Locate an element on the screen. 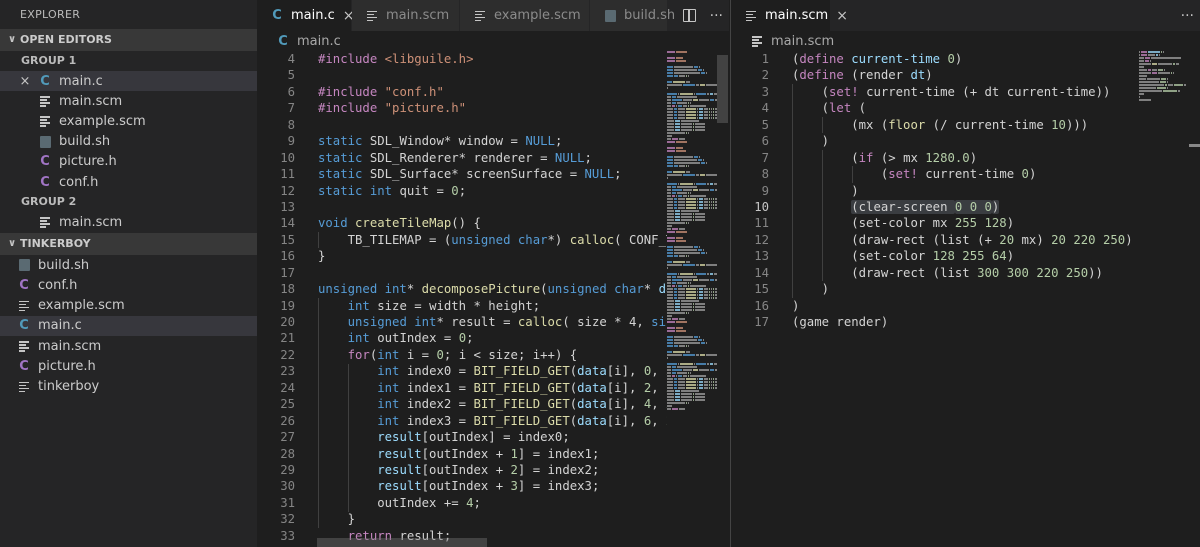 The height and width of the screenshot is (547, 1200). code-line: 17 is located at coordinates (462, 273).